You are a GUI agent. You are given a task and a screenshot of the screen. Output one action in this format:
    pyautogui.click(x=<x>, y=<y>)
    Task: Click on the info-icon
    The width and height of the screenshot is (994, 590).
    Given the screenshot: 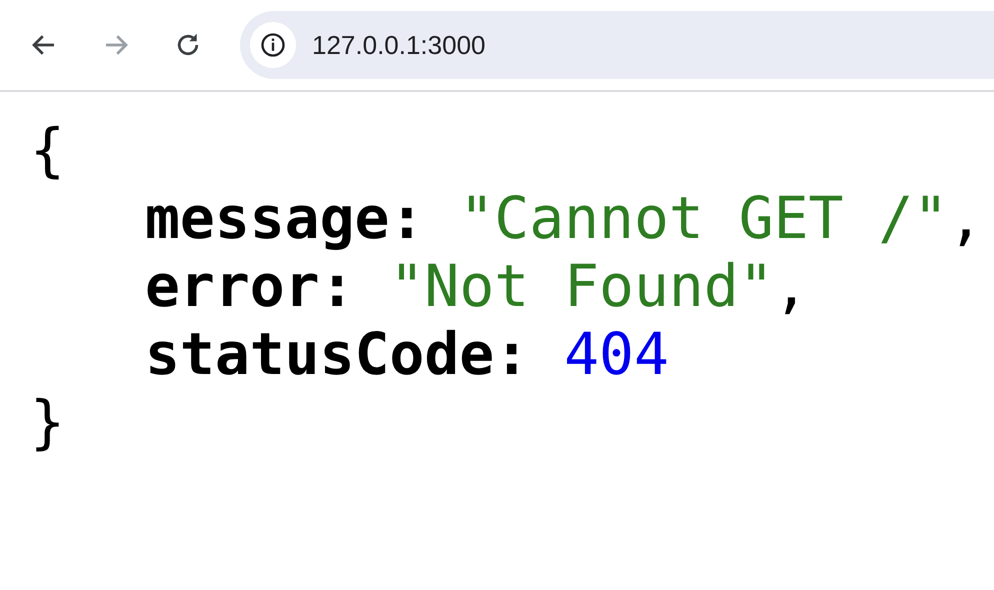 What is the action you would take?
    pyautogui.click(x=273, y=45)
    